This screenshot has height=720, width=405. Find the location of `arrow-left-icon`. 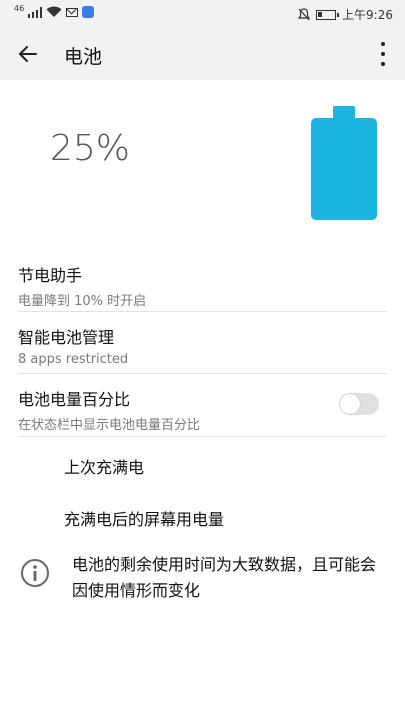

arrow-left-icon is located at coordinates (28, 54).